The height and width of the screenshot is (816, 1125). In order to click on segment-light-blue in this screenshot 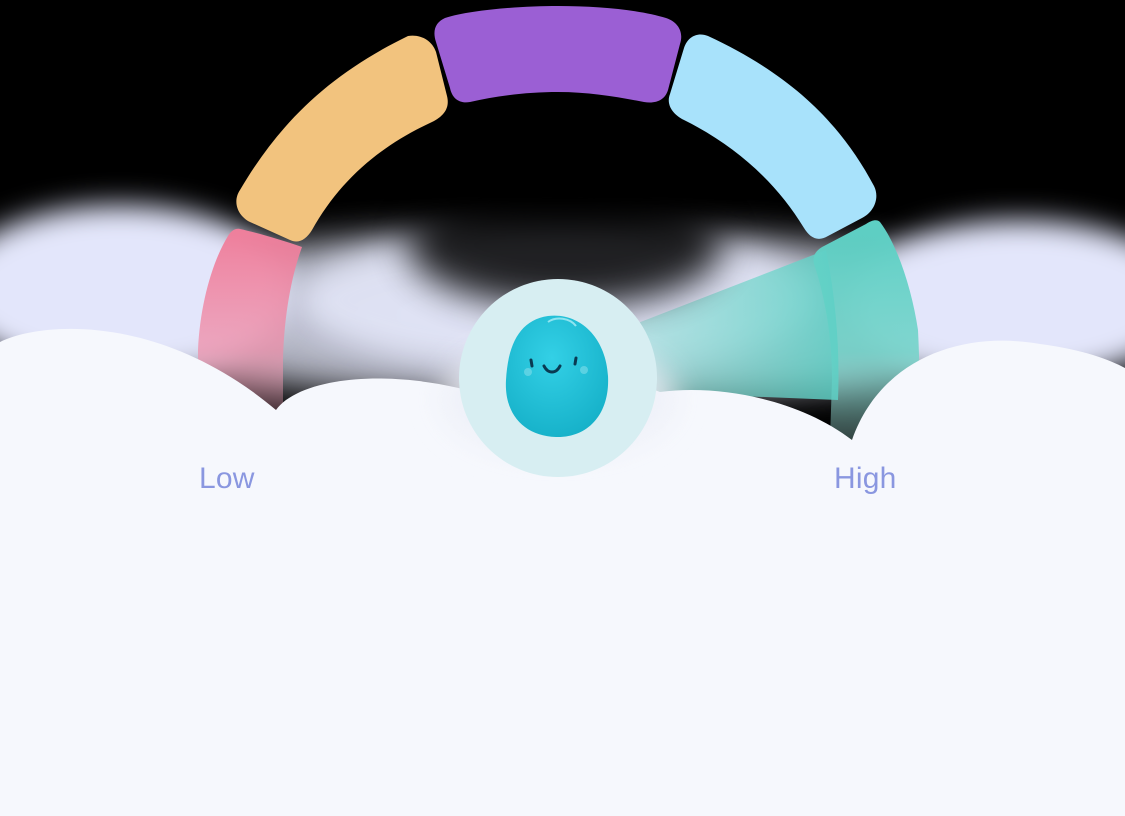, I will do `click(772, 136)`.